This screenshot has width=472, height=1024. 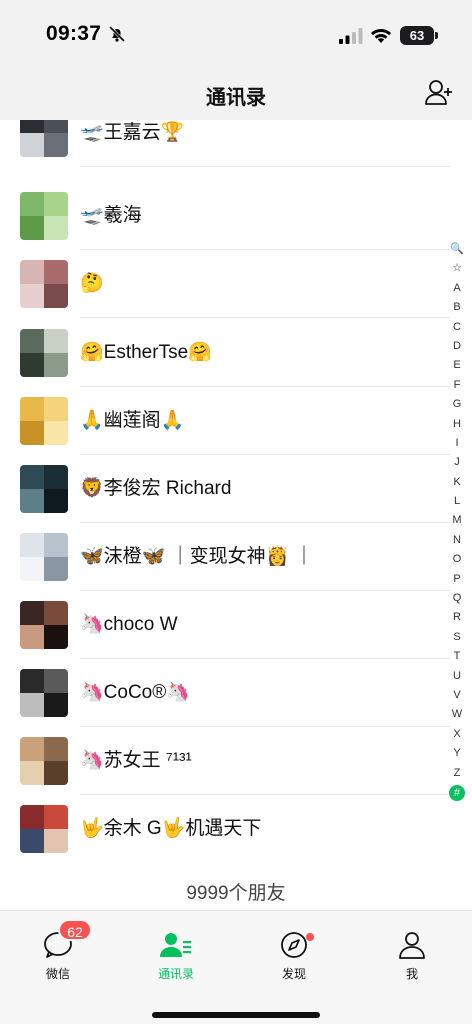 What do you see at coordinates (351, 36) in the screenshot?
I see `cellular-signal-icon` at bounding box center [351, 36].